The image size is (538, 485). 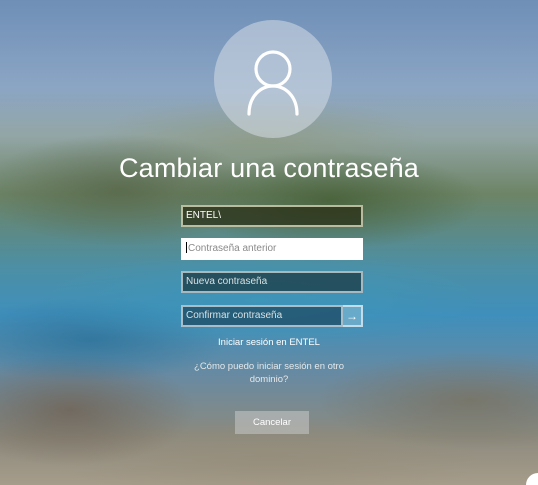 What do you see at coordinates (272, 216) in the screenshot?
I see `username-field: ENTEL\` at bounding box center [272, 216].